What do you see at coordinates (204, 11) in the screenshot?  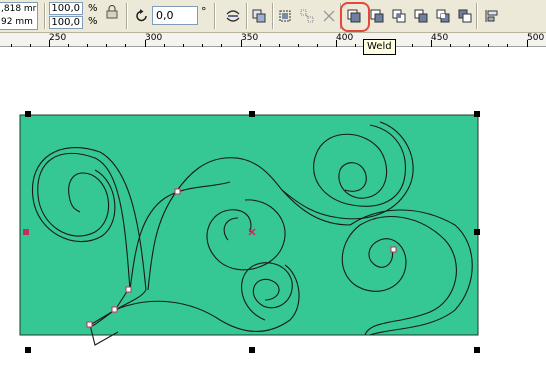 I see `rotation-unit: °` at bounding box center [204, 11].